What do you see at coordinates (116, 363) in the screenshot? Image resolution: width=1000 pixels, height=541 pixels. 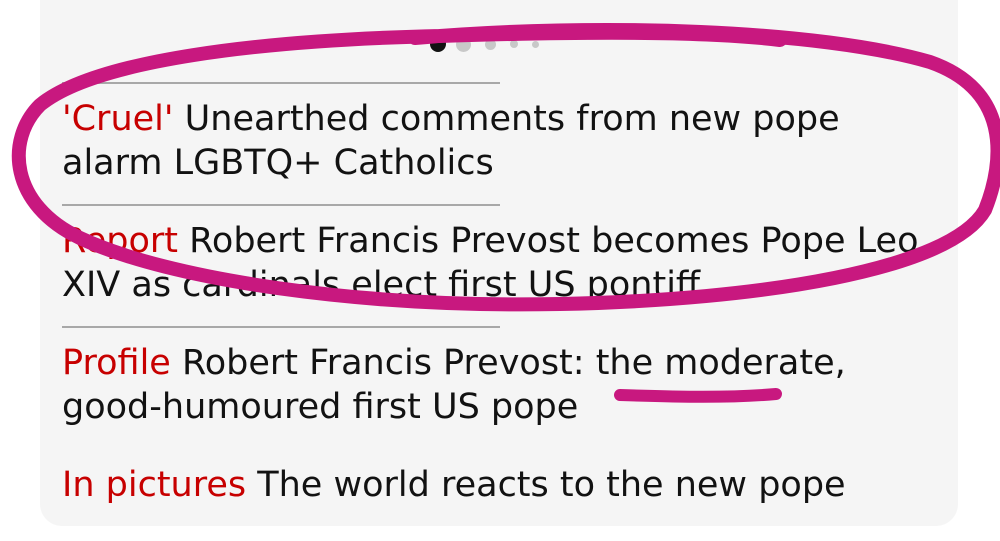 I see `link-kicker: Profile` at bounding box center [116, 363].